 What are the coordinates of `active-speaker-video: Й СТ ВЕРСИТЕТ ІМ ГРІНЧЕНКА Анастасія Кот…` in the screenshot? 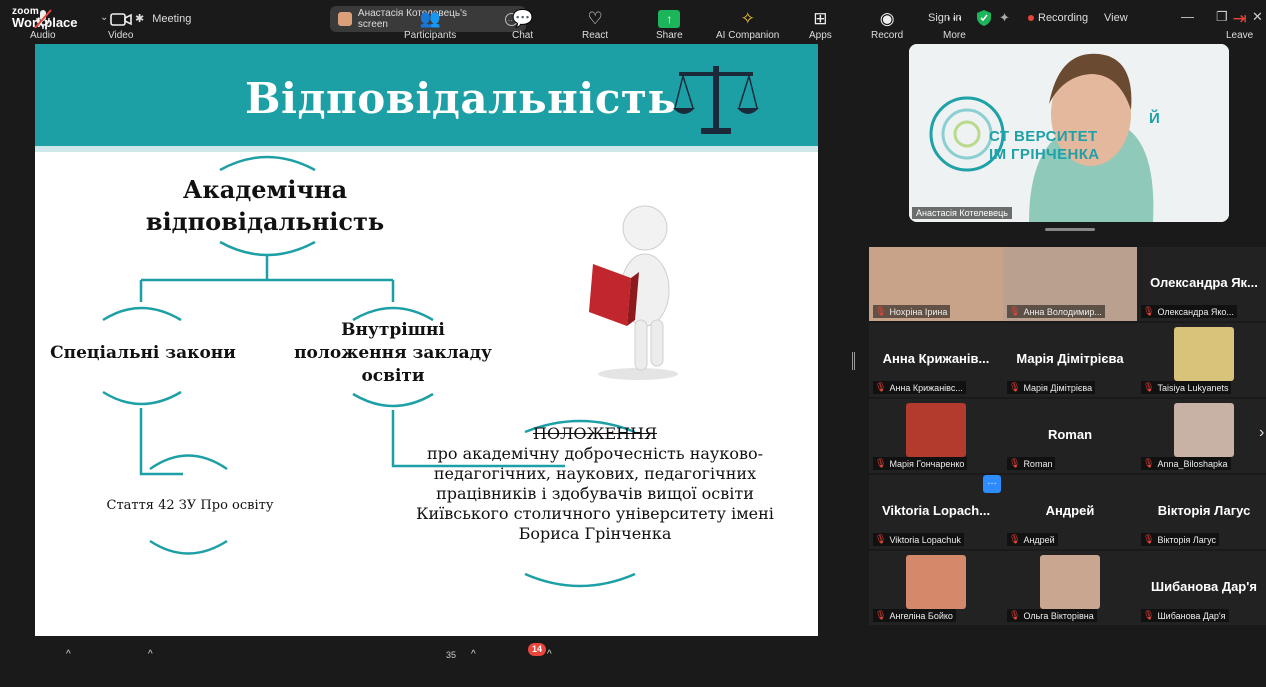 It's located at (1069, 133).